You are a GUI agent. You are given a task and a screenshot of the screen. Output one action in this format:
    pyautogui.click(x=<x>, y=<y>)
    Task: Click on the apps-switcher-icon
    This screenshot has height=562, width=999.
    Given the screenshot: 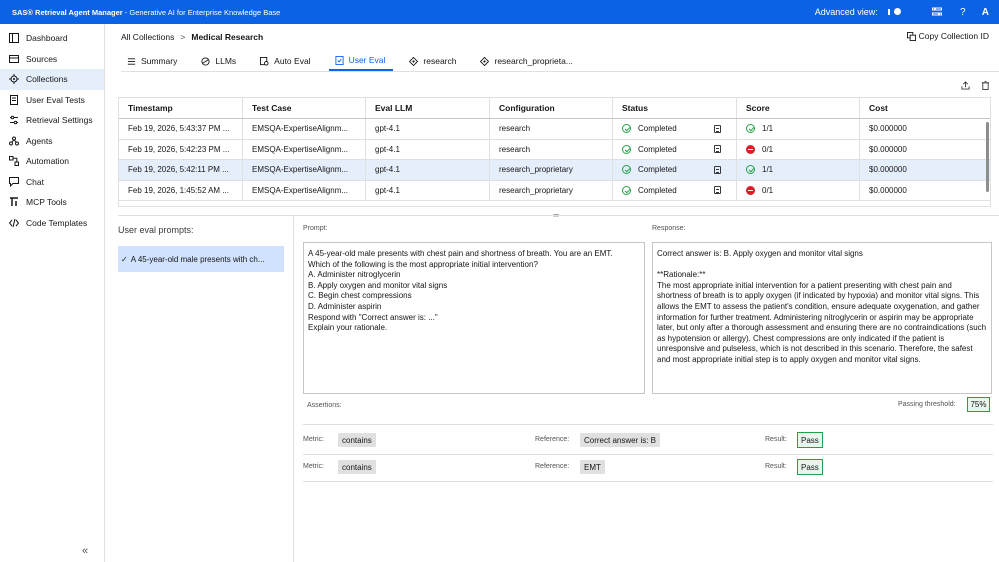 What is the action you would take?
    pyautogui.click(x=937, y=12)
    